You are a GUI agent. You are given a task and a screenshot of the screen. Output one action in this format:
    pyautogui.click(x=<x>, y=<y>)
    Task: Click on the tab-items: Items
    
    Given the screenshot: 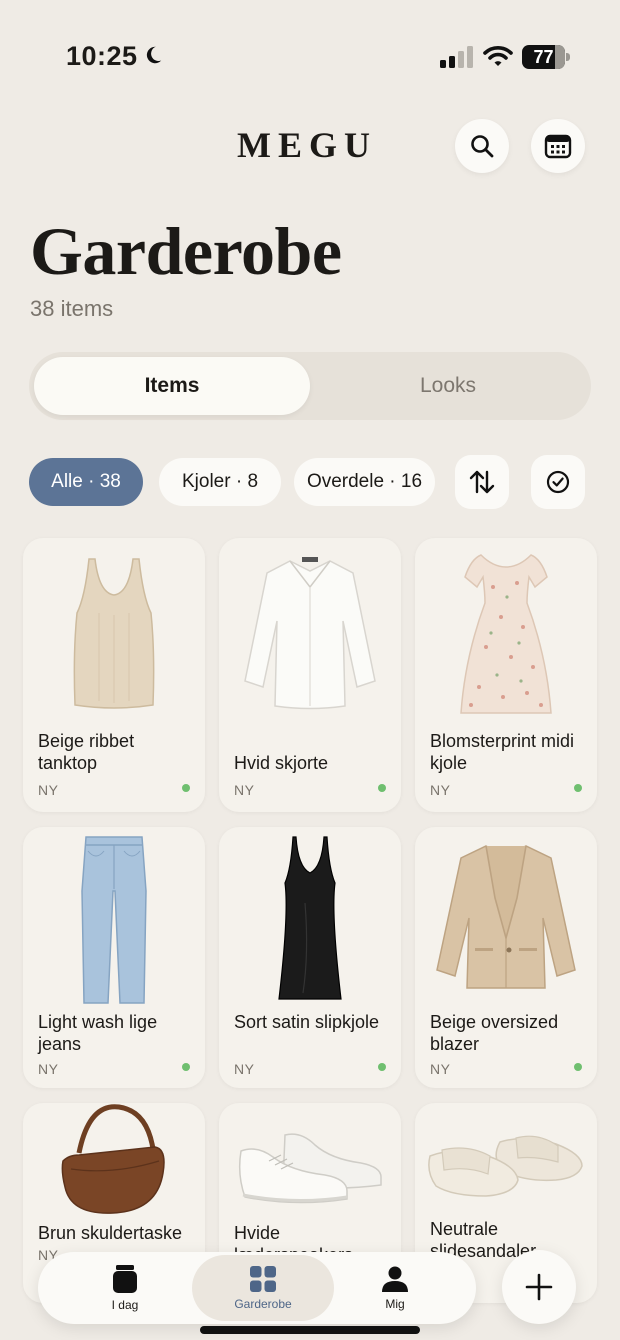 What is the action you would take?
    pyautogui.click(x=172, y=386)
    